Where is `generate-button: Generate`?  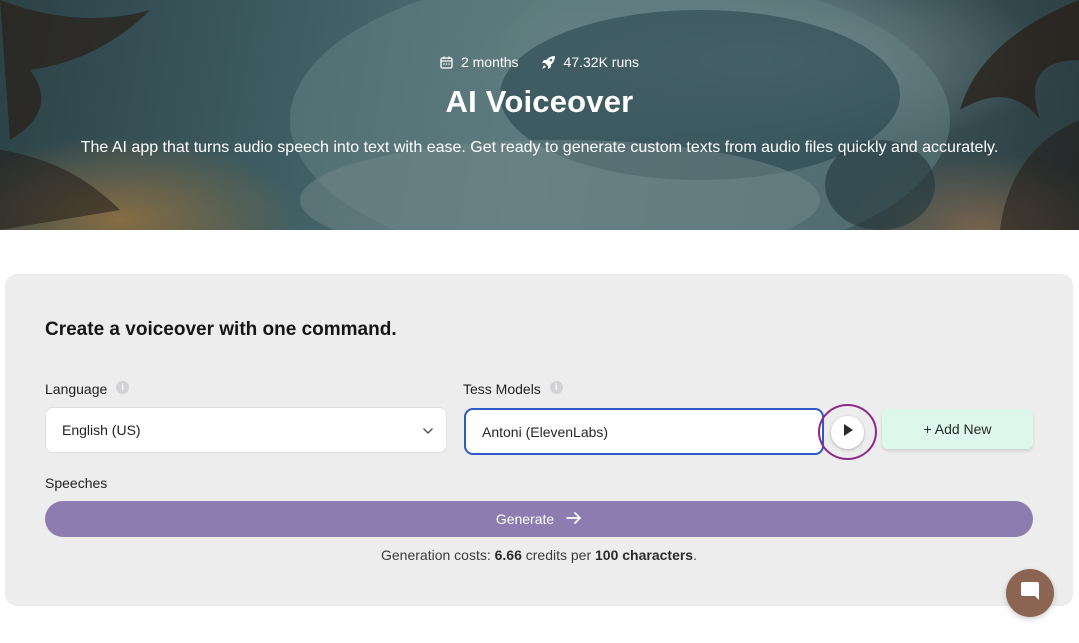
generate-button: Generate is located at coordinates (539, 519).